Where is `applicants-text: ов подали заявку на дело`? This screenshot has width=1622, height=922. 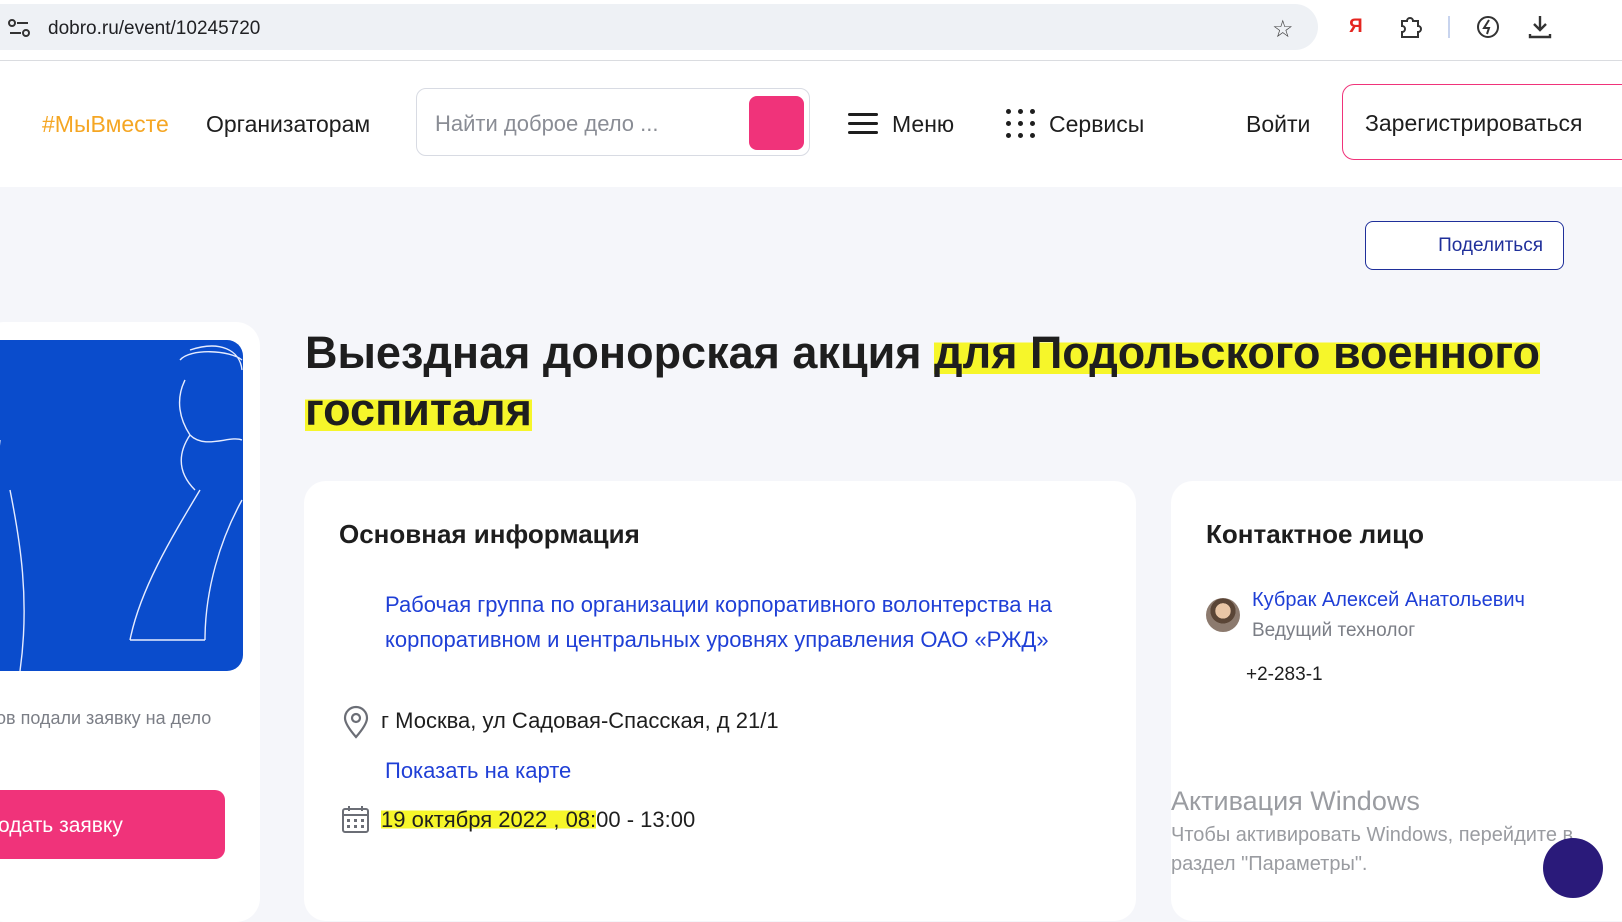
applicants-text: ов подали заявку на дело is located at coordinates (106, 718).